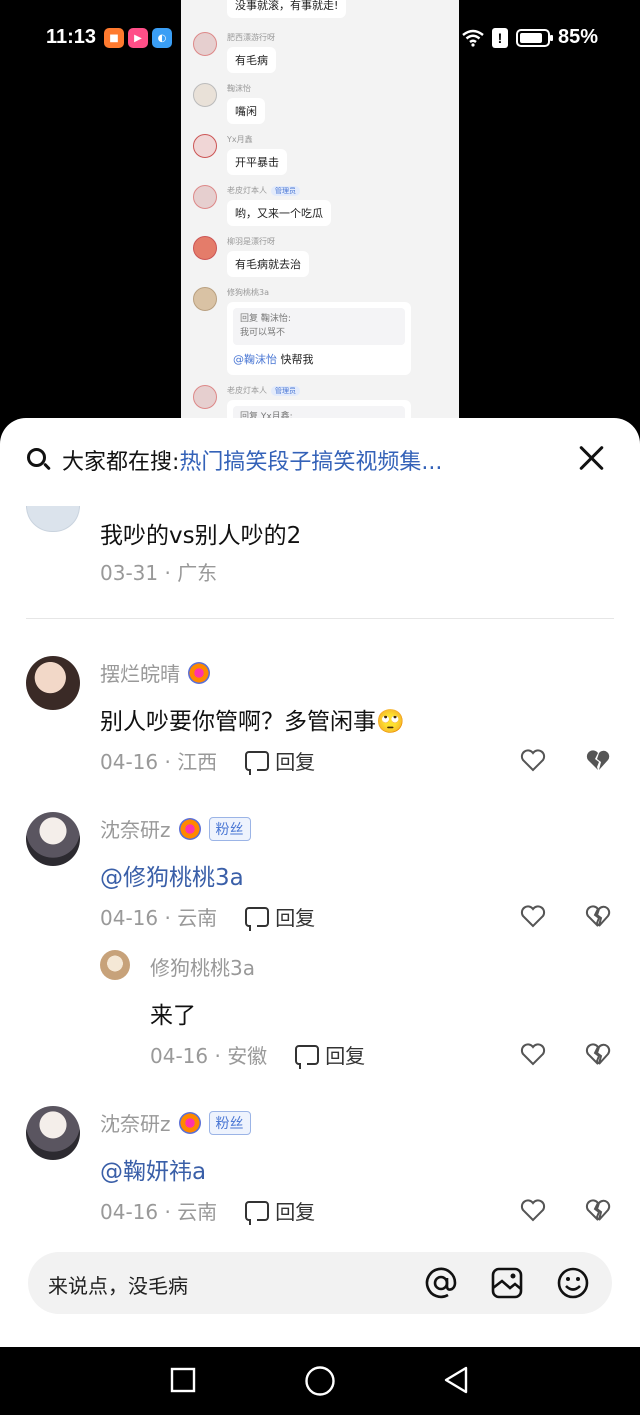  I want to click on taobao-icon: ■, so click(114, 38).